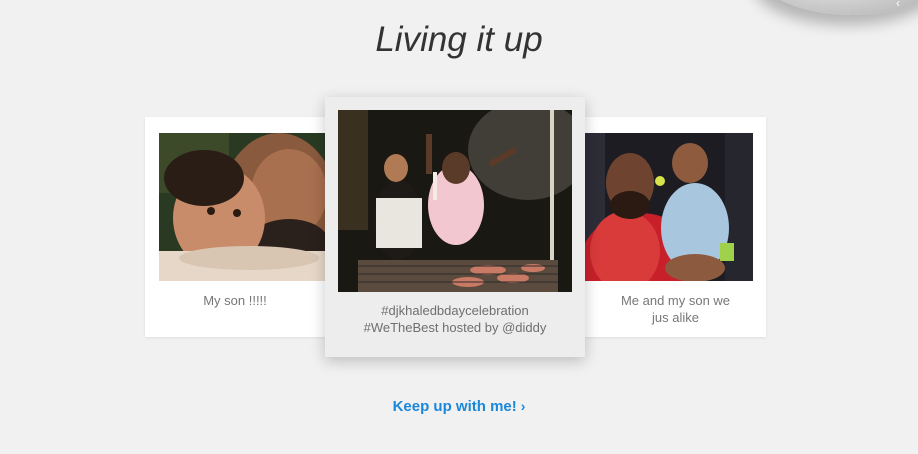 The height and width of the screenshot is (454, 918). I want to click on caption-line: Me and my son we, so click(675, 300).